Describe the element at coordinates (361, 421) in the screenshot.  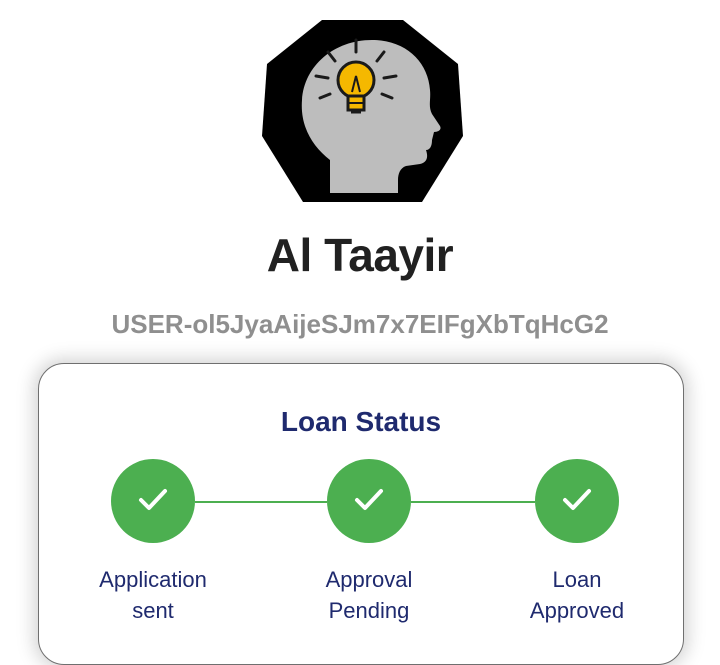
I see `loan-status-title: Loan Status` at that location.